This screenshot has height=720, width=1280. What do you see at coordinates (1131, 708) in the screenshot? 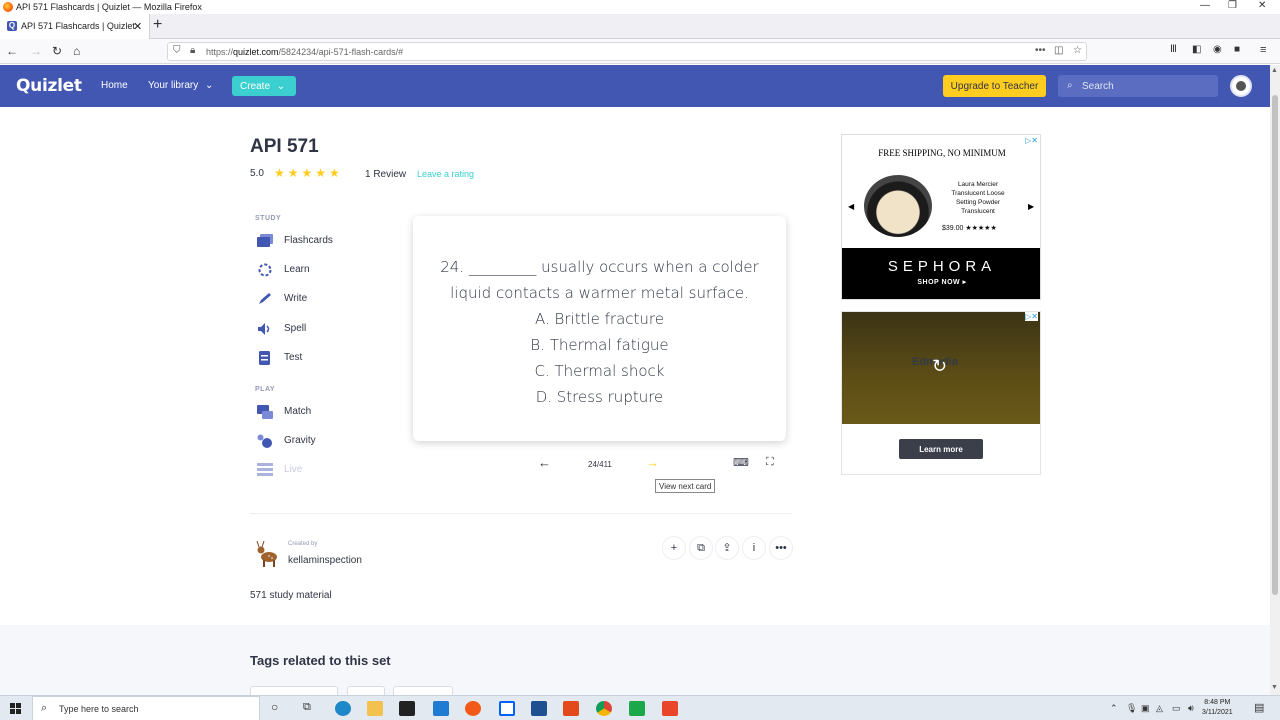
I see `microphone-icon: 🎙︎` at bounding box center [1131, 708].